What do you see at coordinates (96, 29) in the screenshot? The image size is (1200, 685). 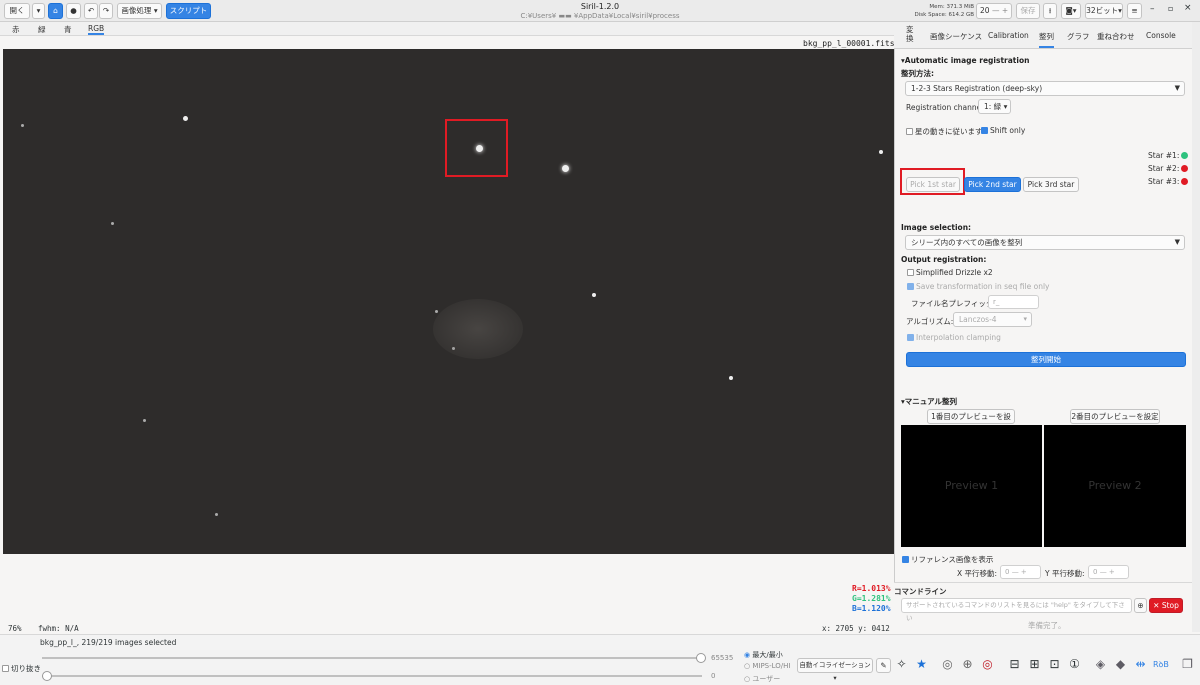 I see `tab-rgb: RGB` at bounding box center [96, 29].